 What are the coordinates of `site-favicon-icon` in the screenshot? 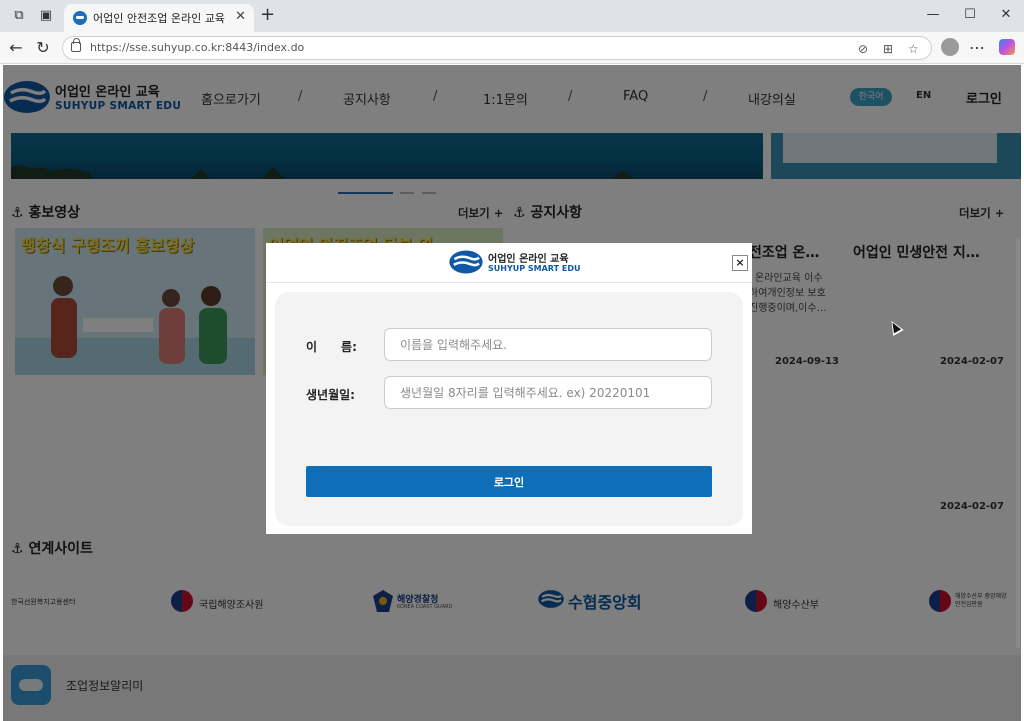 It's located at (80, 18).